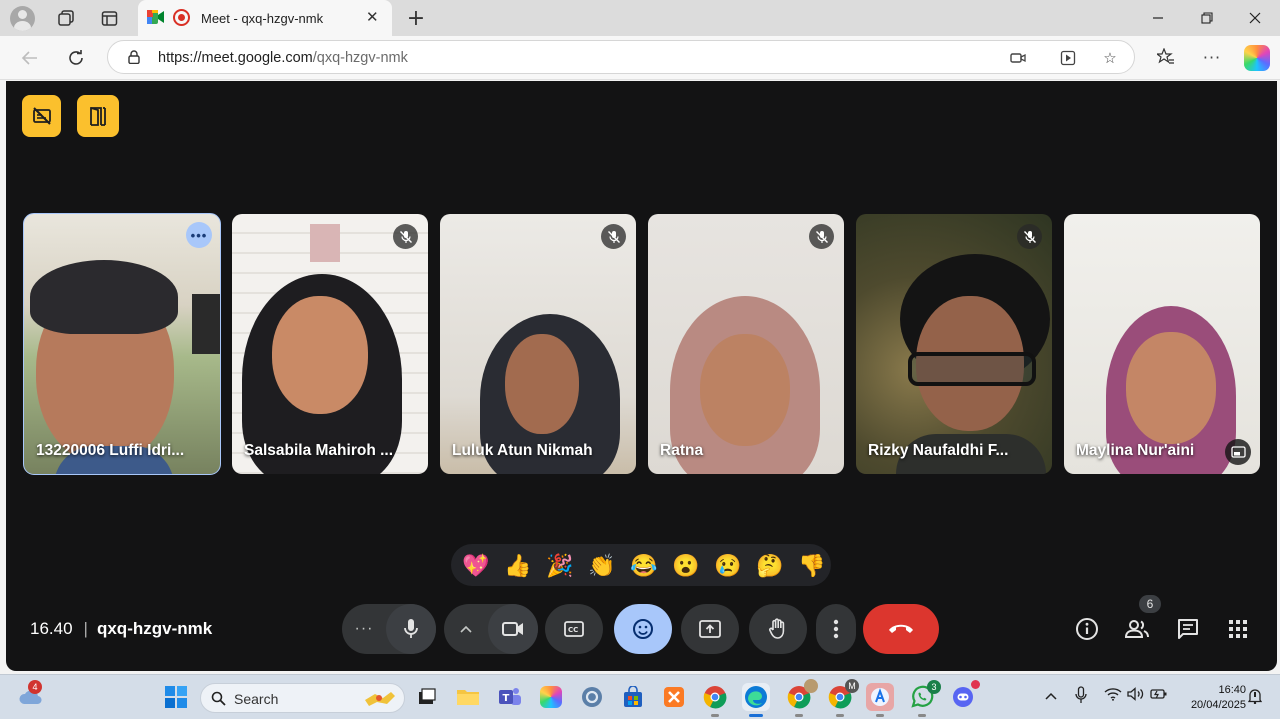 The height and width of the screenshot is (719, 1280). I want to click on tab-close-icon: ✕, so click(372, 17).